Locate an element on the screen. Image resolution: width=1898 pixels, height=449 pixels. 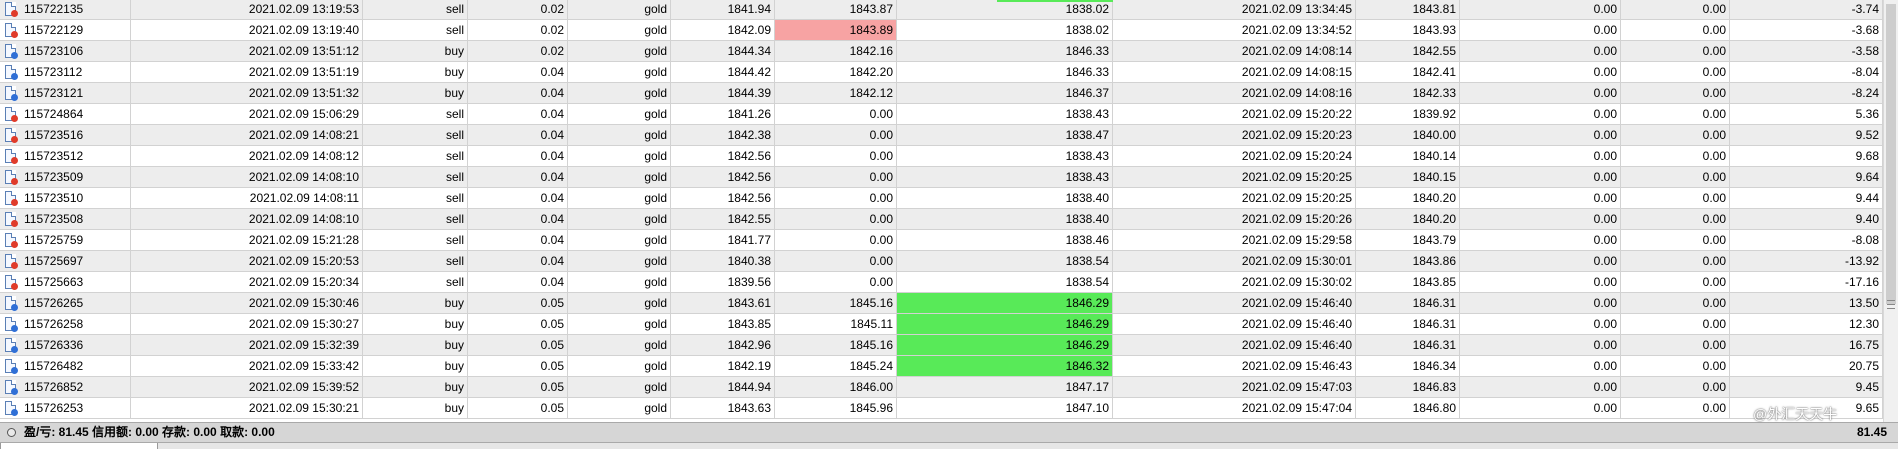
profit-cell: -3.74 is located at coordinates (1806, 9).